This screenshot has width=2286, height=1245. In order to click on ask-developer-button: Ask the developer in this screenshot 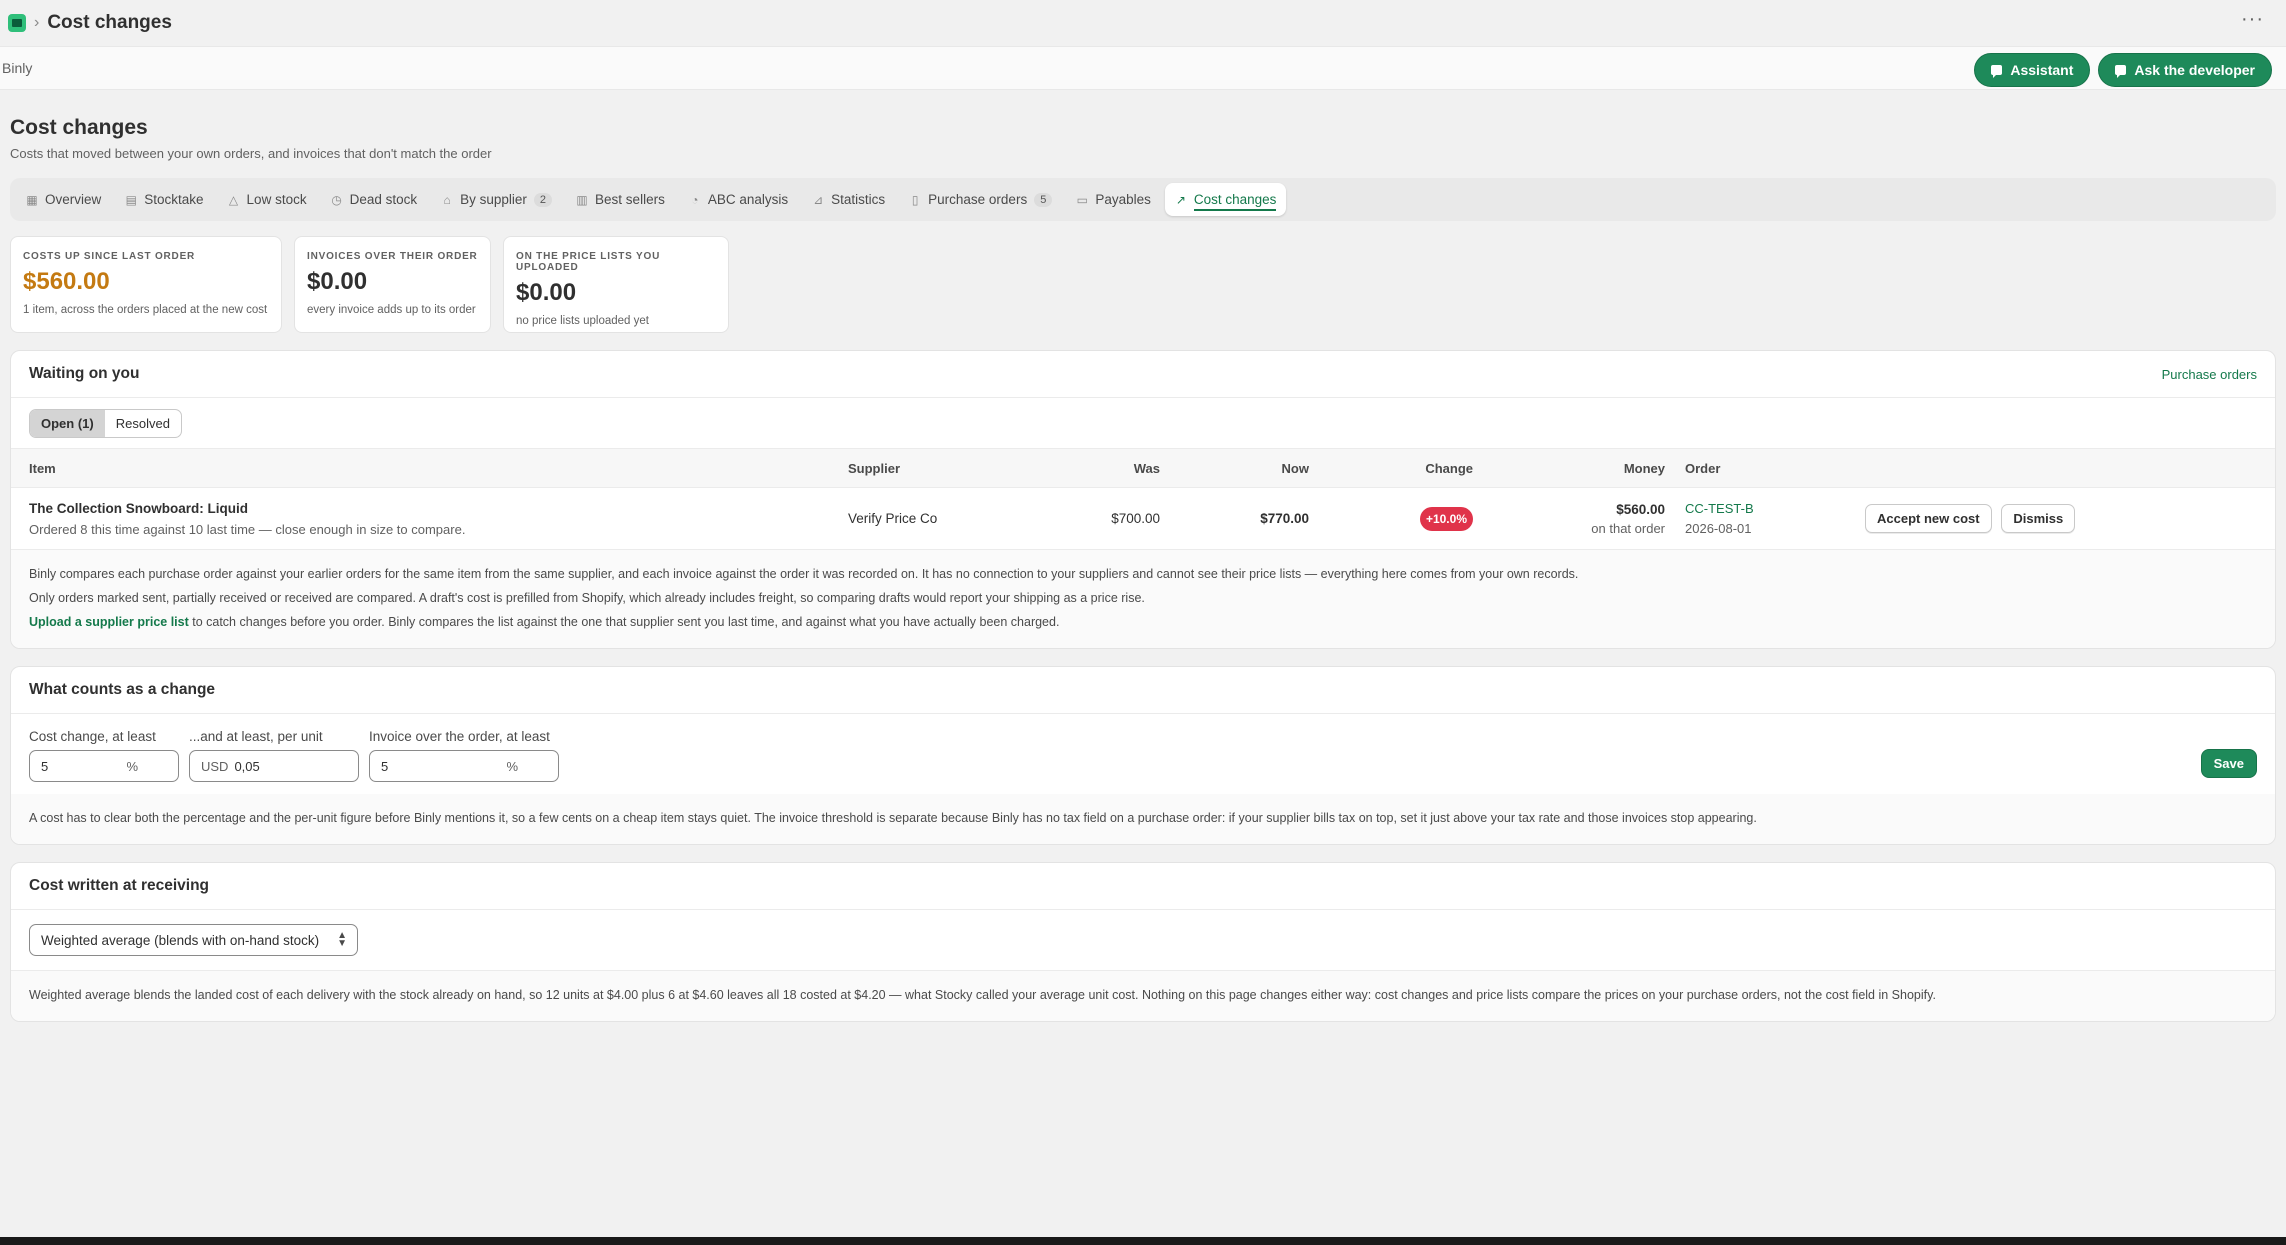, I will do `click(2185, 70)`.